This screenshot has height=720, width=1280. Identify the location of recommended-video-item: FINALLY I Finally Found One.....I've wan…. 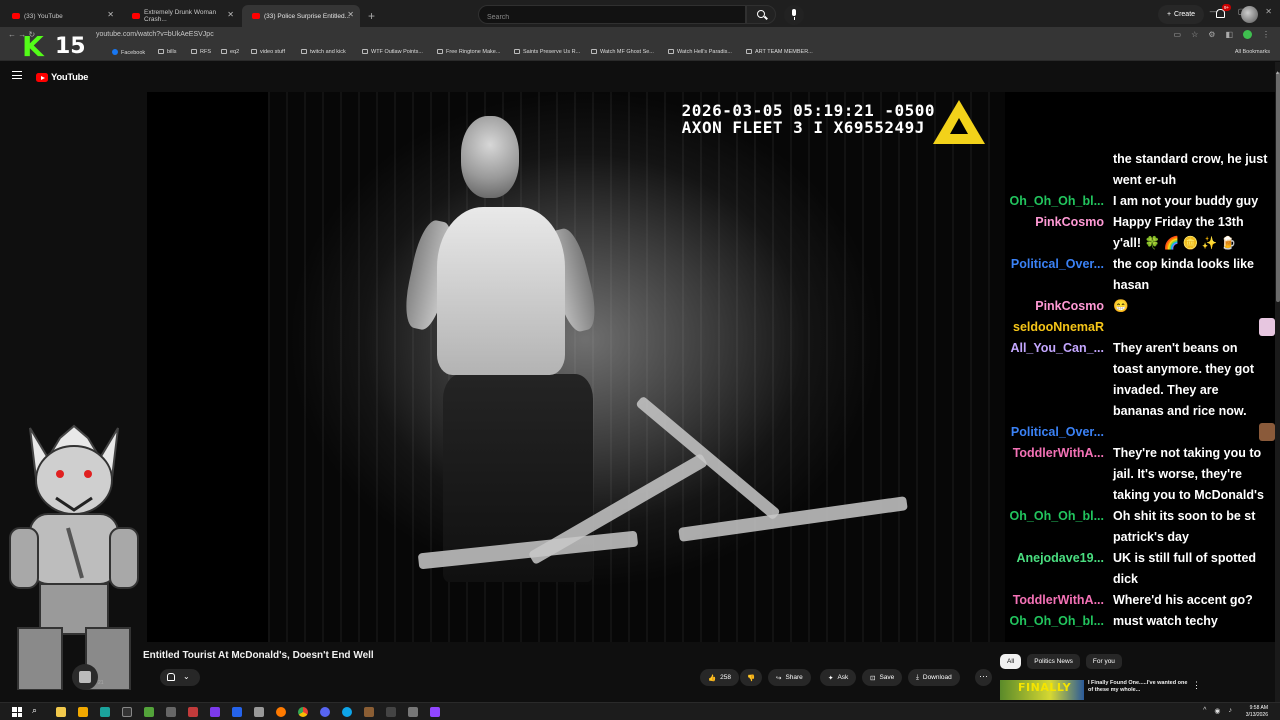
(1135, 690).